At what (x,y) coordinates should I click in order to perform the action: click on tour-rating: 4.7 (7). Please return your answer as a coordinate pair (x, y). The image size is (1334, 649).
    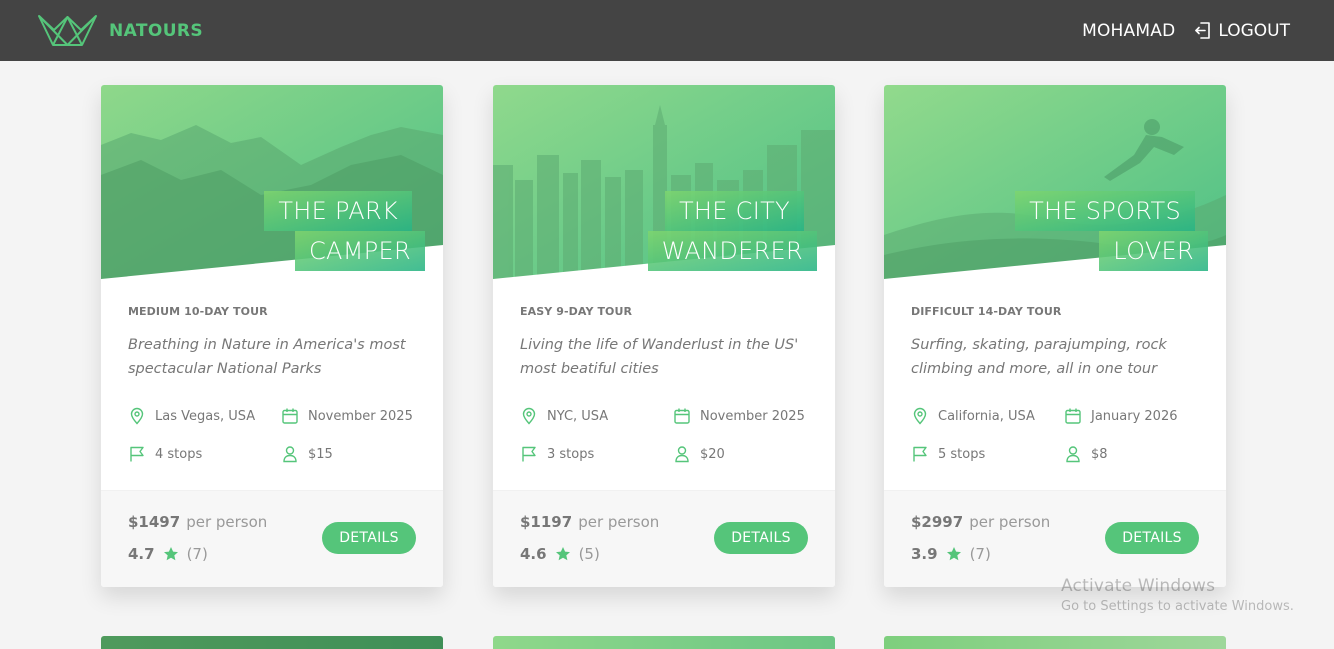
    Looking at the image, I should click on (168, 554).